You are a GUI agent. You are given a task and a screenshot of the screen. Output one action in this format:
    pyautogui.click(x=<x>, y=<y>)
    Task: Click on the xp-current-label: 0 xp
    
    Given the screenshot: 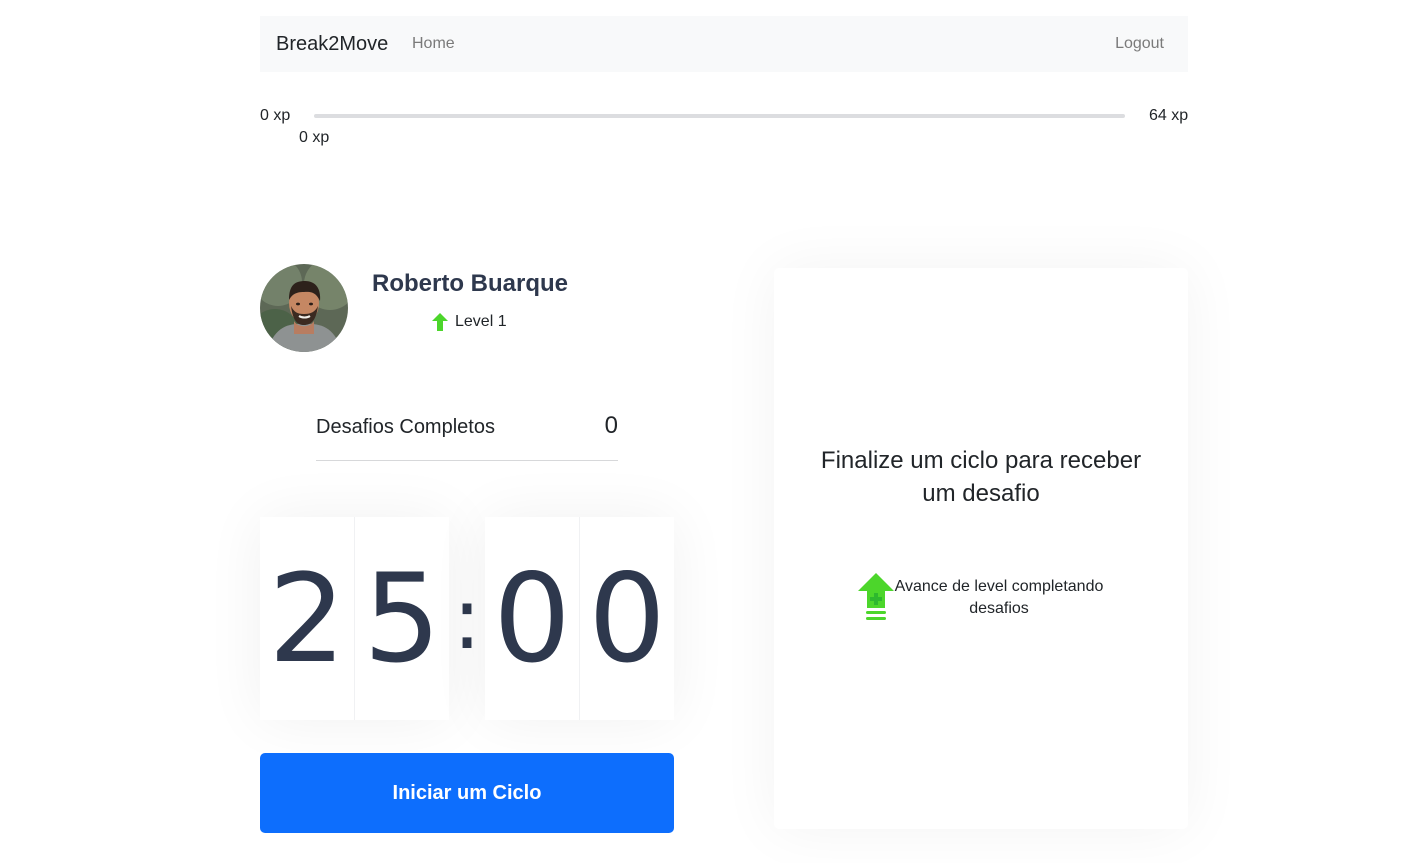 What is the action you would take?
    pyautogui.click(x=314, y=137)
    